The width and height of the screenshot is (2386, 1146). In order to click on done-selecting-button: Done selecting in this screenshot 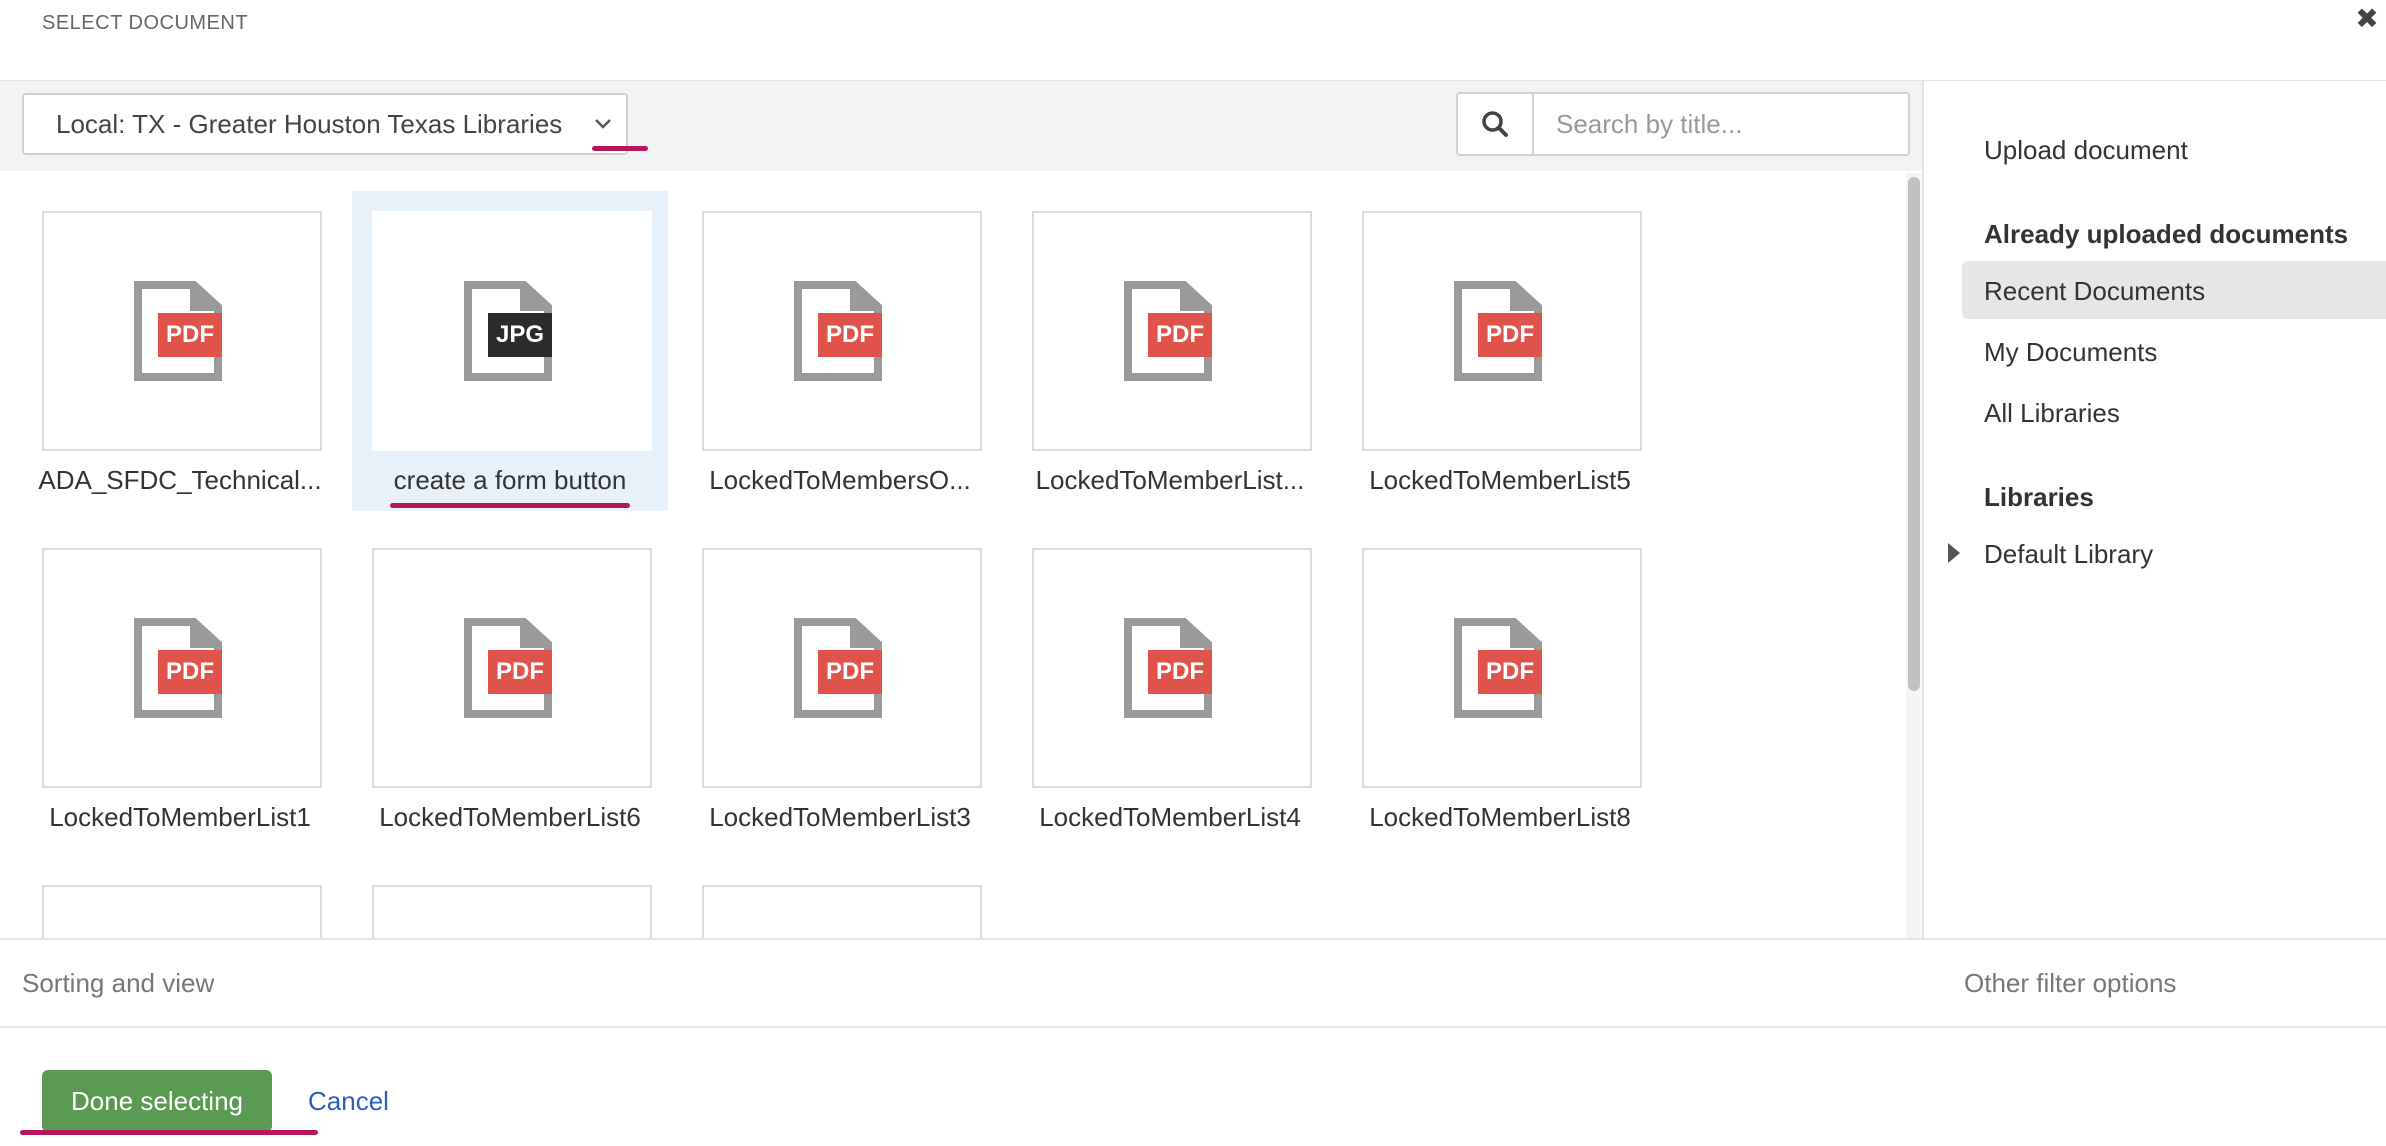, I will do `click(157, 1101)`.